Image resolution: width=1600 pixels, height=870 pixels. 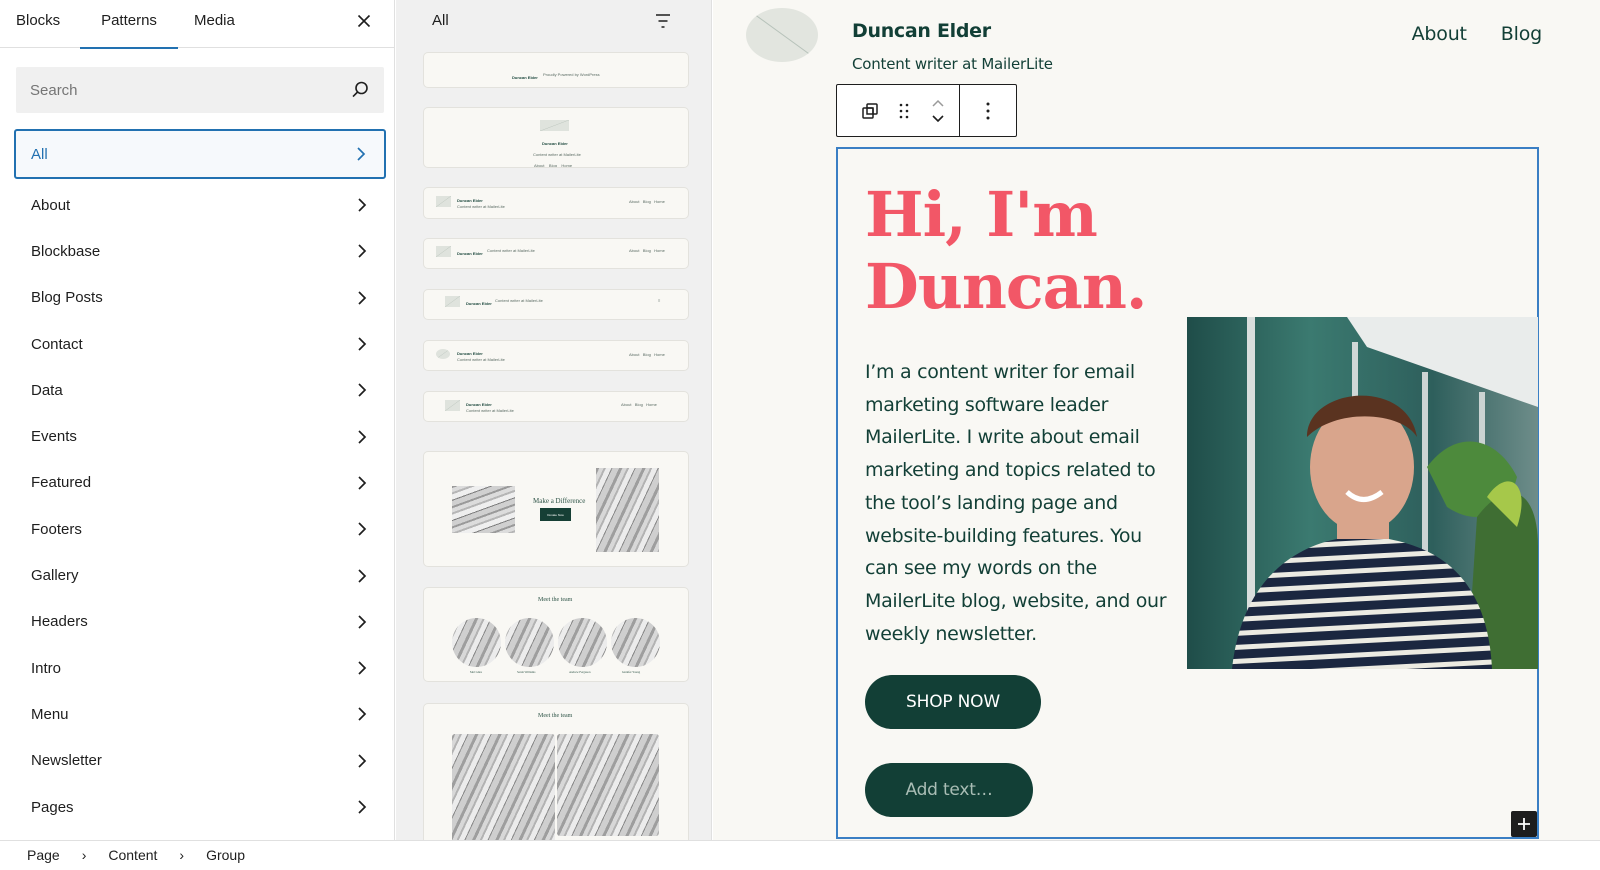 What do you see at coordinates (200, 390) in the screenshot?
I see `category-data: Data` at bounding box center [200, 390].